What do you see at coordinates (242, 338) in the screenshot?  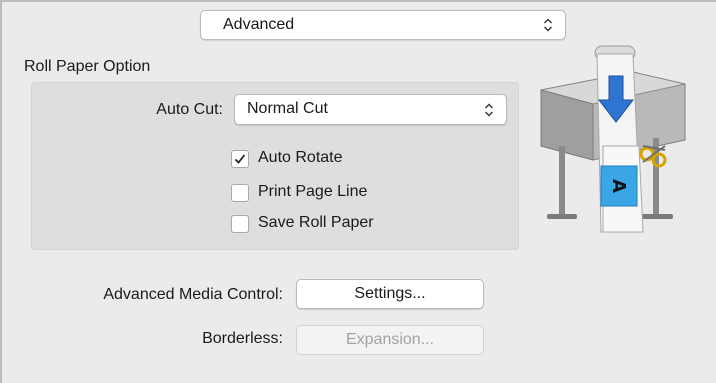 I see `borderless-label: Borderless:` at bounding box center [242, 338].